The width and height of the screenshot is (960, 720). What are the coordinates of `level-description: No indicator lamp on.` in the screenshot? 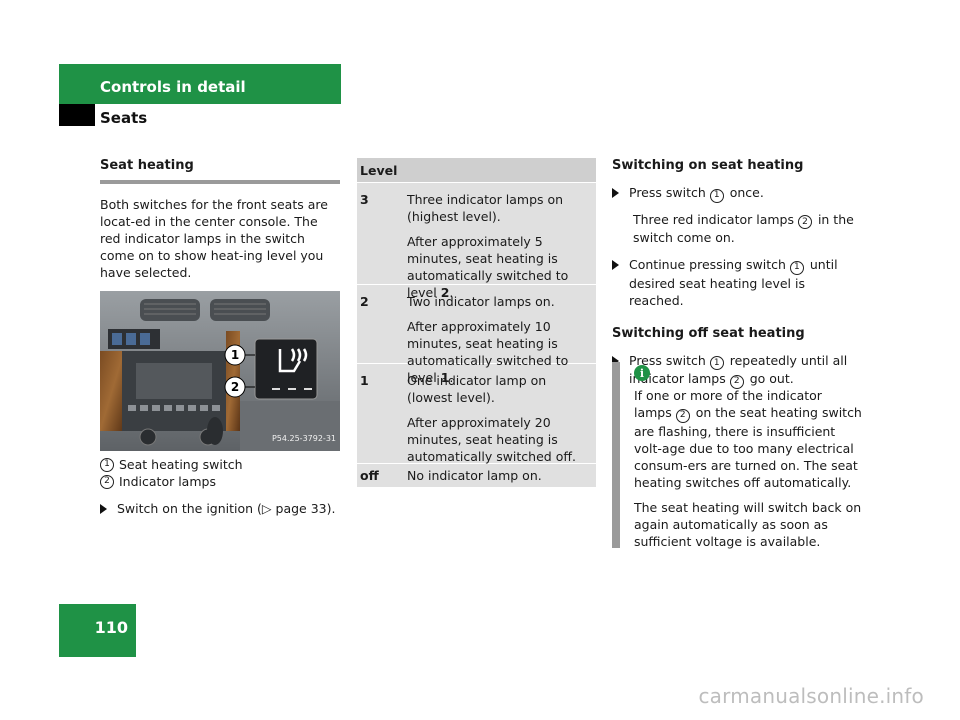 It's located at (474, 475).